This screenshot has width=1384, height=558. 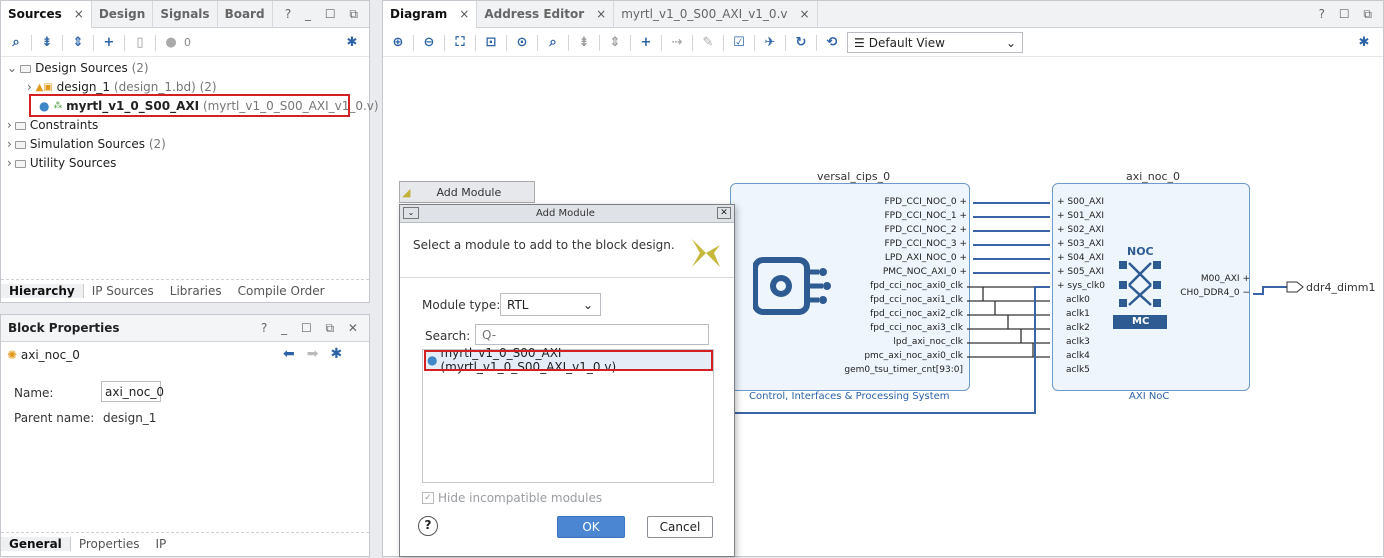 What do you see at coordinates (34, 393) in the screenshot?
I see `name-label: Name:` at bounding box center [34, 393].